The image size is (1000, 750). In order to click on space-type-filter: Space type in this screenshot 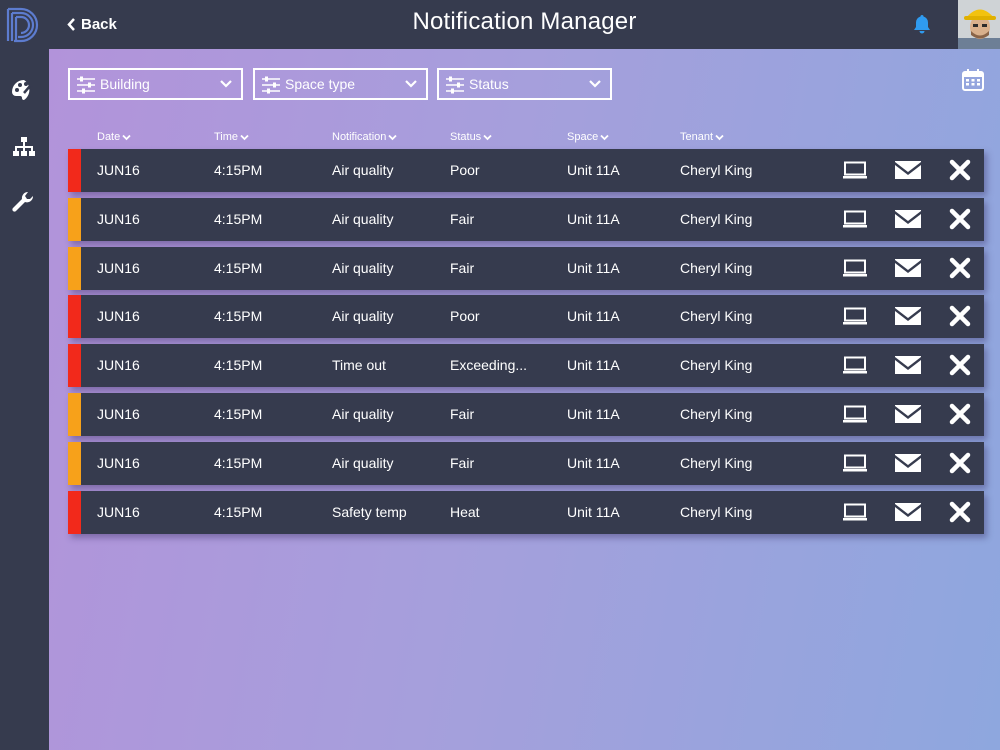, I will do `click(340, 84)`.